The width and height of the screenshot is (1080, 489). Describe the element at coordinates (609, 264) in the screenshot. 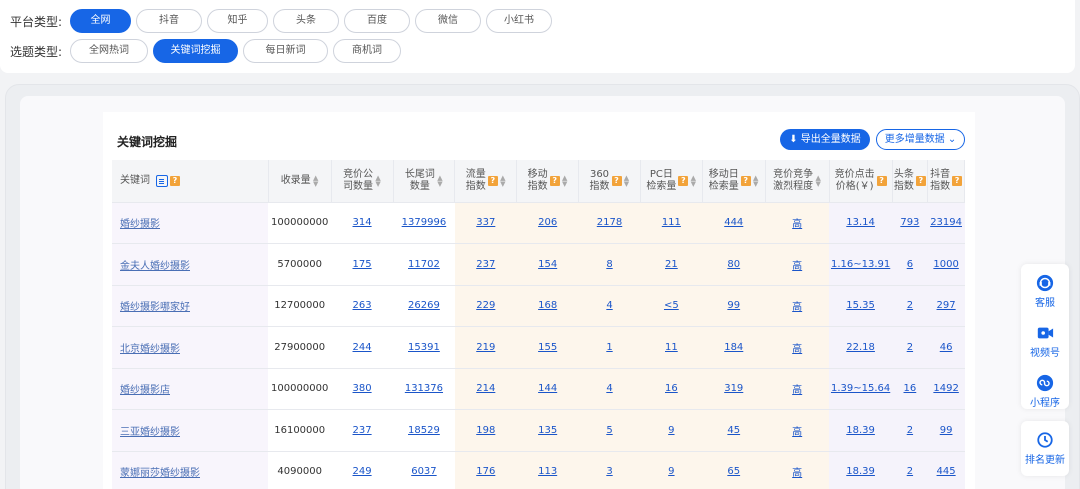

I see `s360-link: 8` at that location.